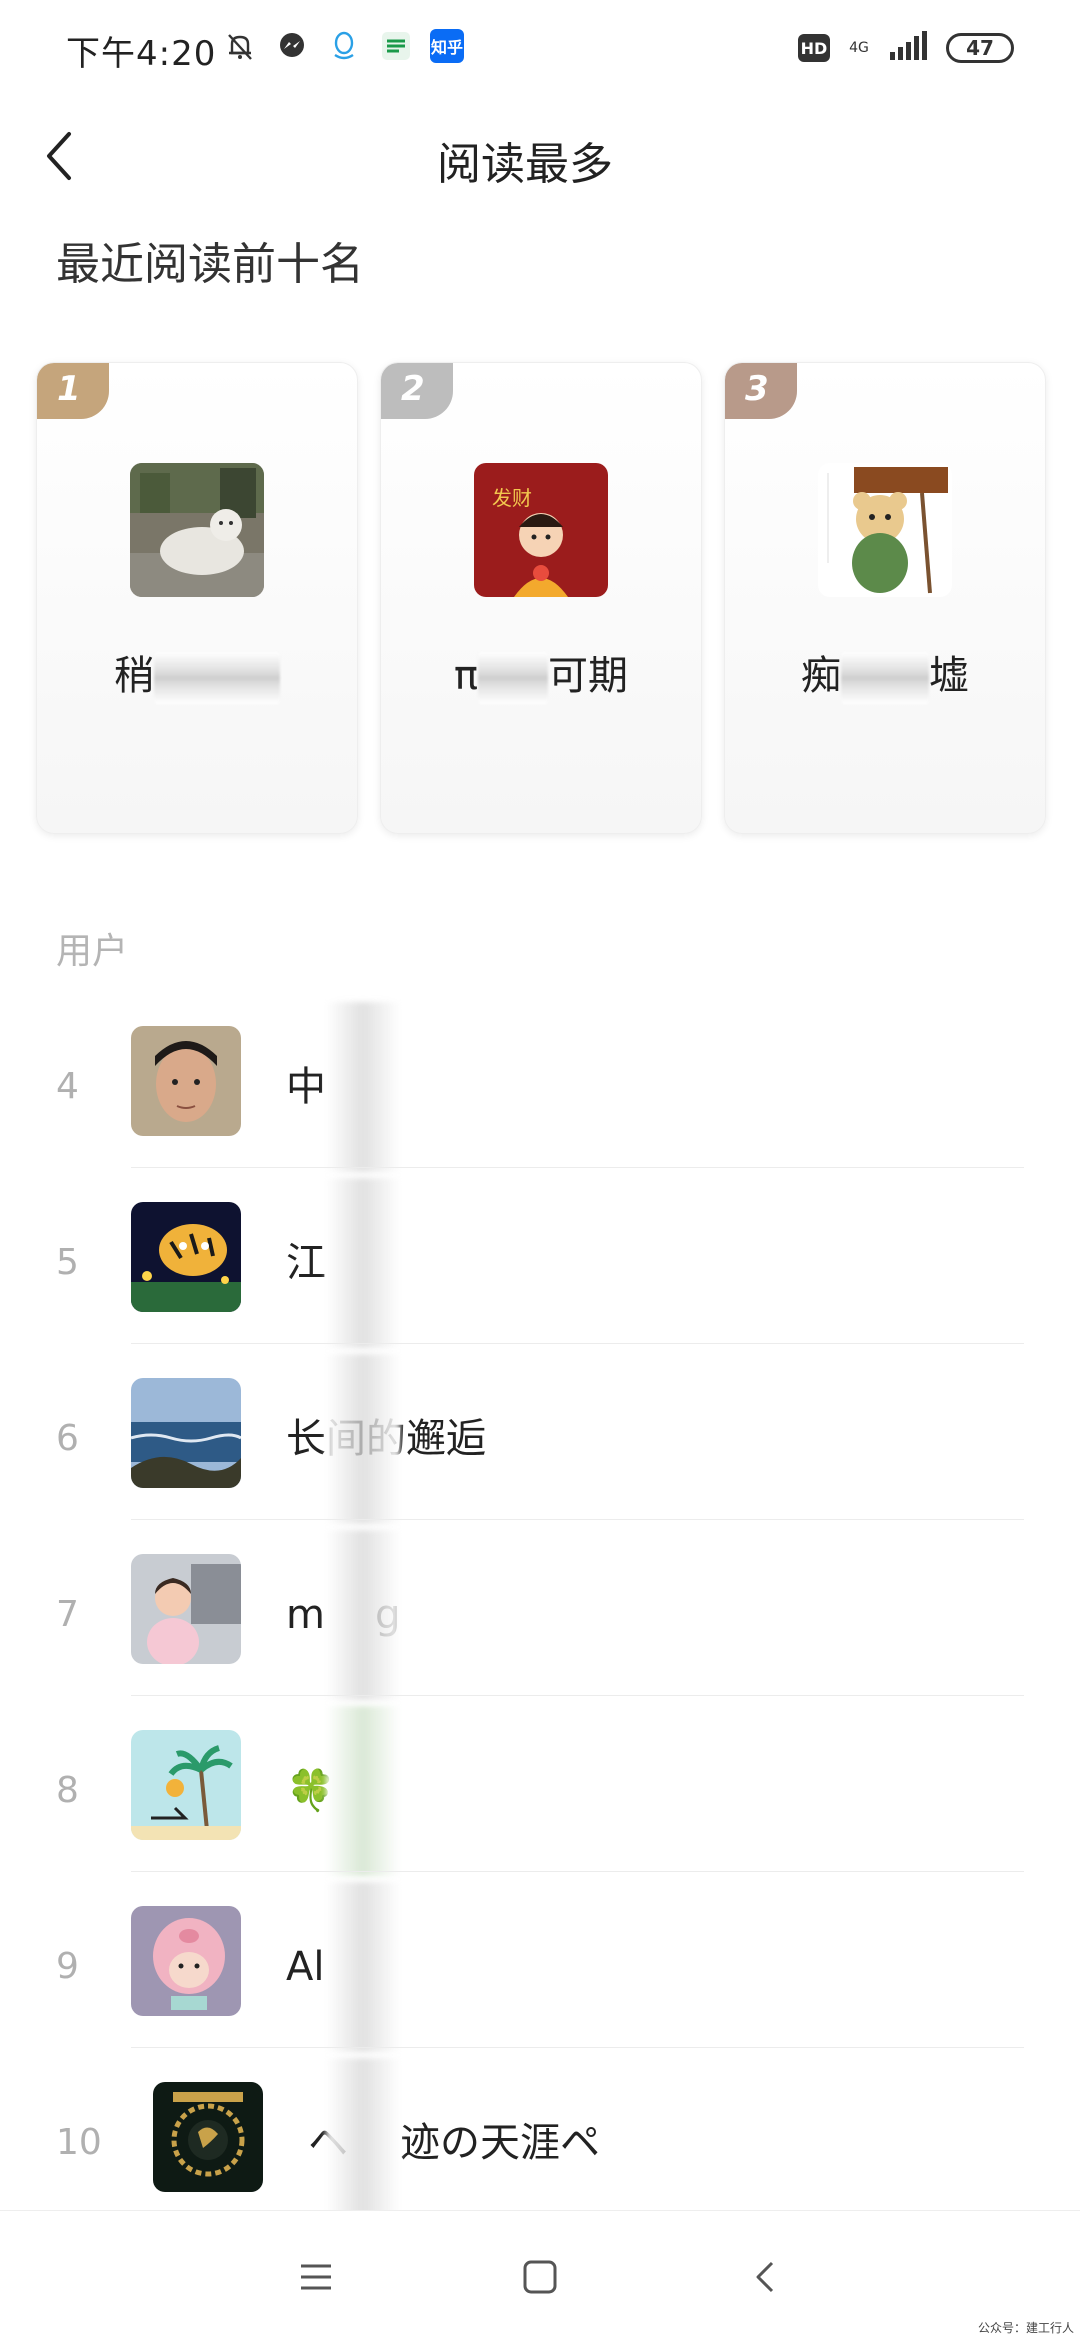  I want to click on list-item-rank-9: 9 Al, so click(540, 1975).